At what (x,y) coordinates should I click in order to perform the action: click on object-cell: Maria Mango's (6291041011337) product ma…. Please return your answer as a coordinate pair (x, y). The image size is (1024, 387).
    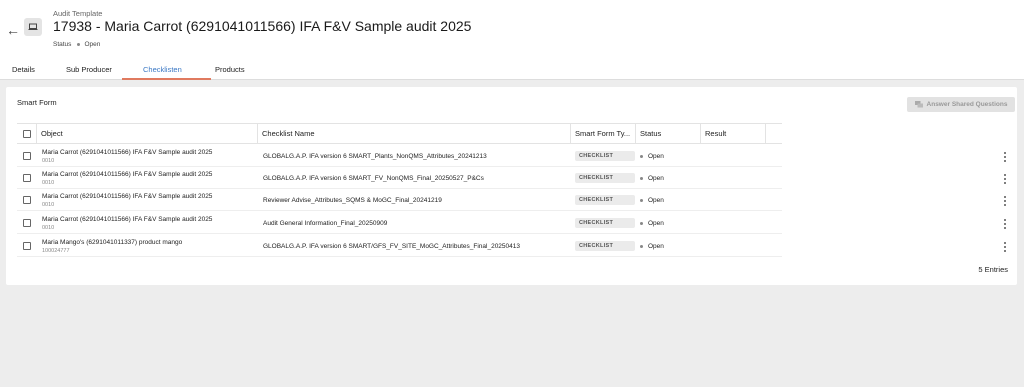
    Looking at the image, I should click on (149, 246).